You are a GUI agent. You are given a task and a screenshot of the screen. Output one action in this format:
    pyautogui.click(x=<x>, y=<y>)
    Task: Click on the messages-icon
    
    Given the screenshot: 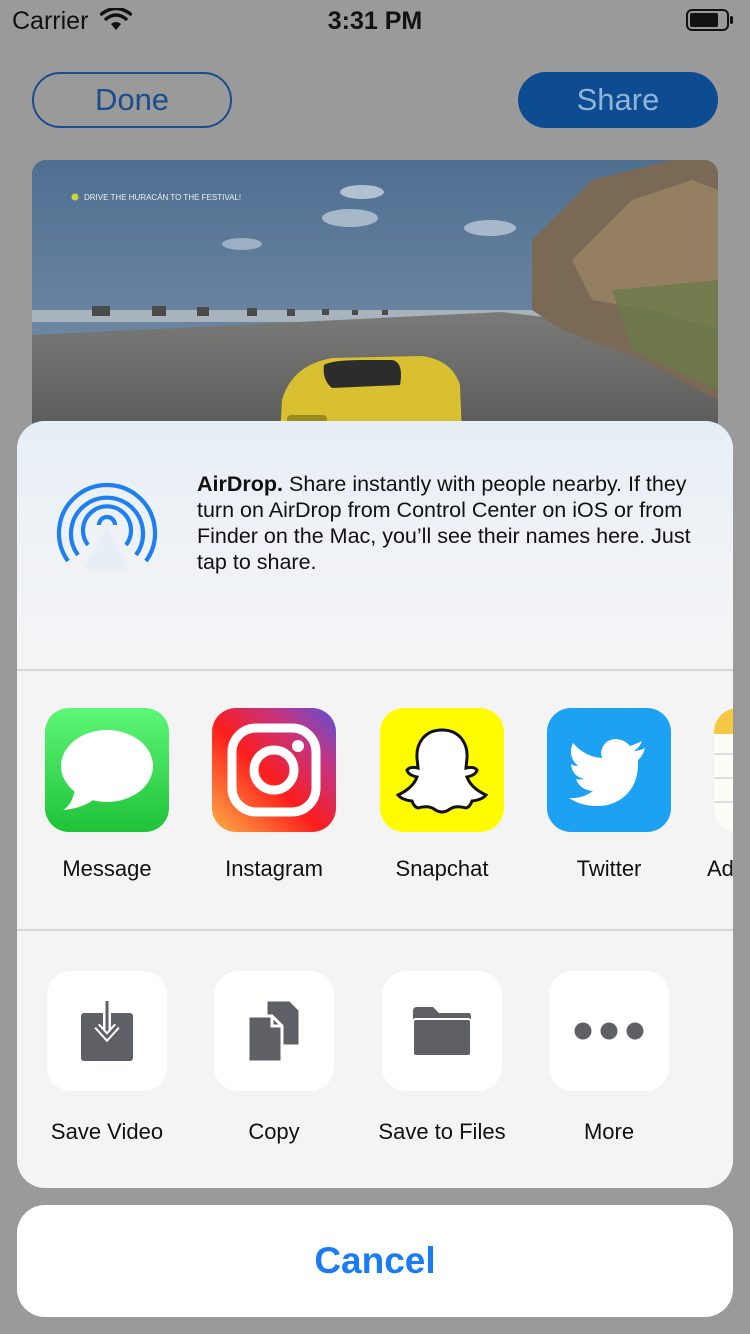 What is the action you would take?
    pyautogui.click(x=107, y=770)
    